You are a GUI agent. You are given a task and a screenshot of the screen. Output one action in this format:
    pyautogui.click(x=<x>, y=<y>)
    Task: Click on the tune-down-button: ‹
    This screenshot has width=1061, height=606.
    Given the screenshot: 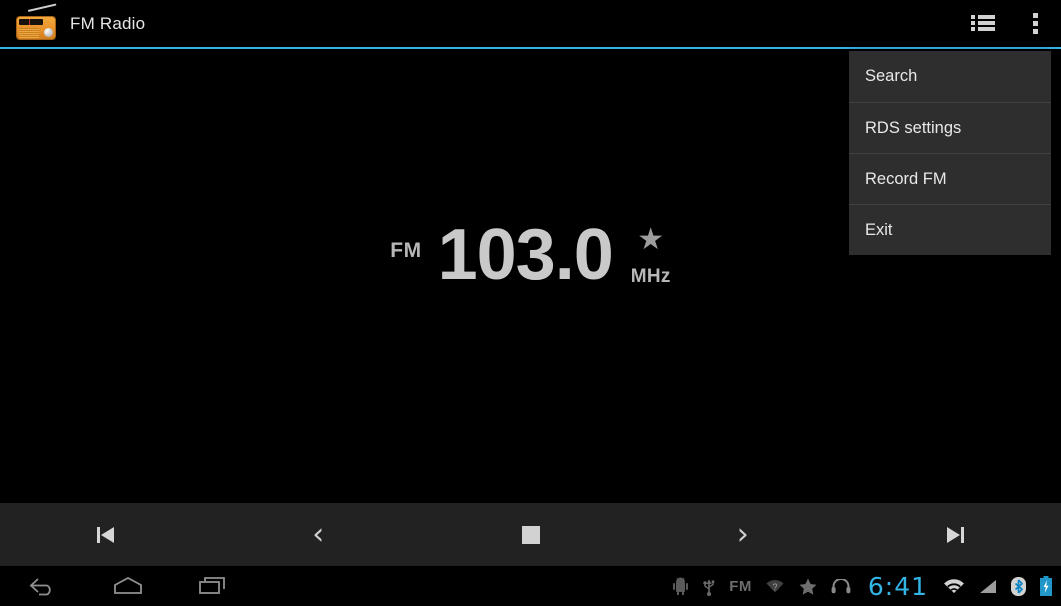 What is the action you would take?
    pyautogui.click(x=318, y=534)
    